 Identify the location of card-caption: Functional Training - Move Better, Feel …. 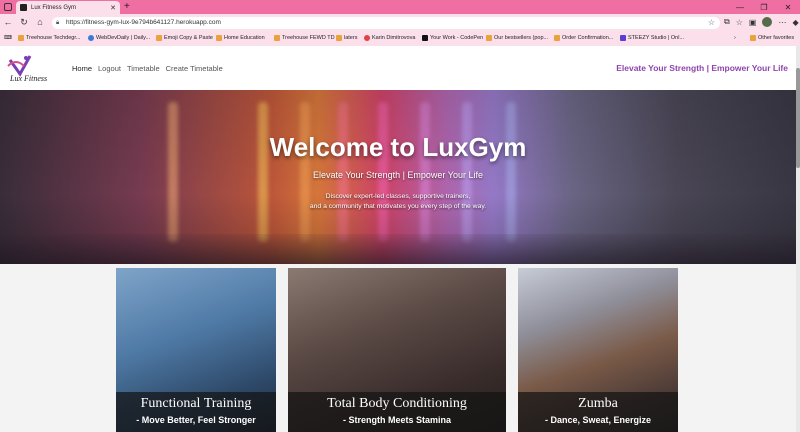
(196, 412).